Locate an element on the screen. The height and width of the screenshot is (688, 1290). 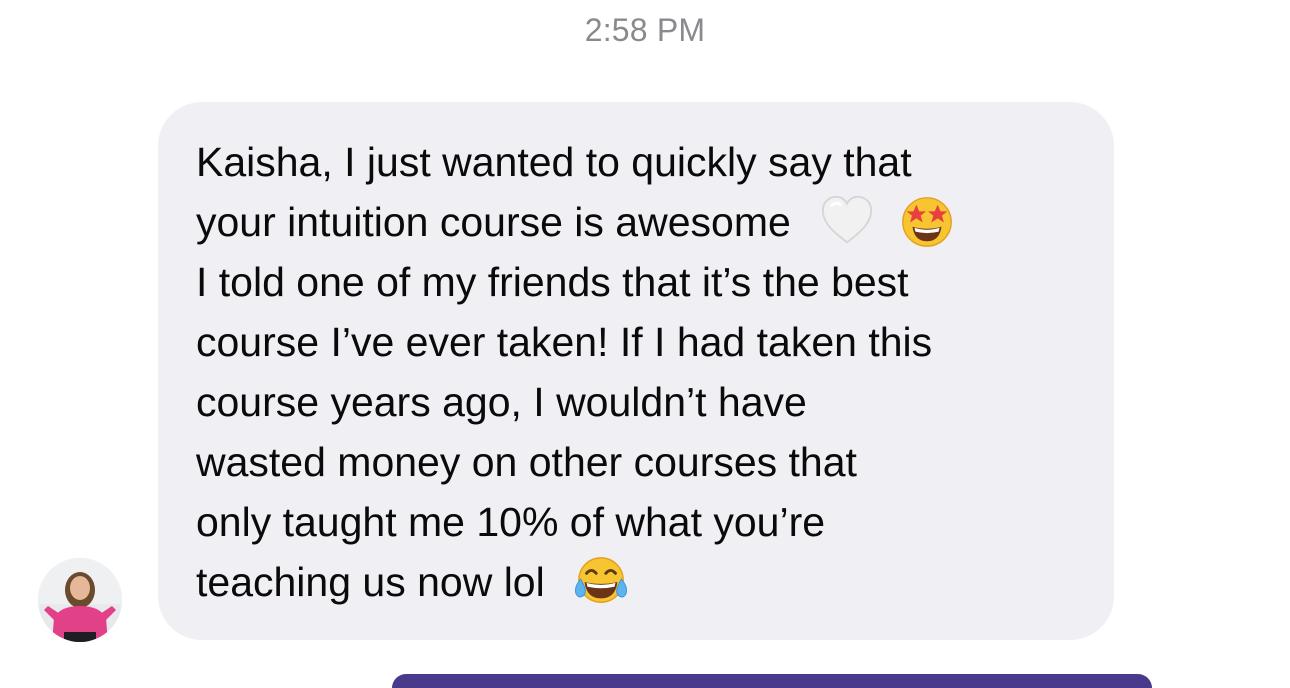
message-line-text: only taught me 10% of what you’re is located at coordinates (511, 522).